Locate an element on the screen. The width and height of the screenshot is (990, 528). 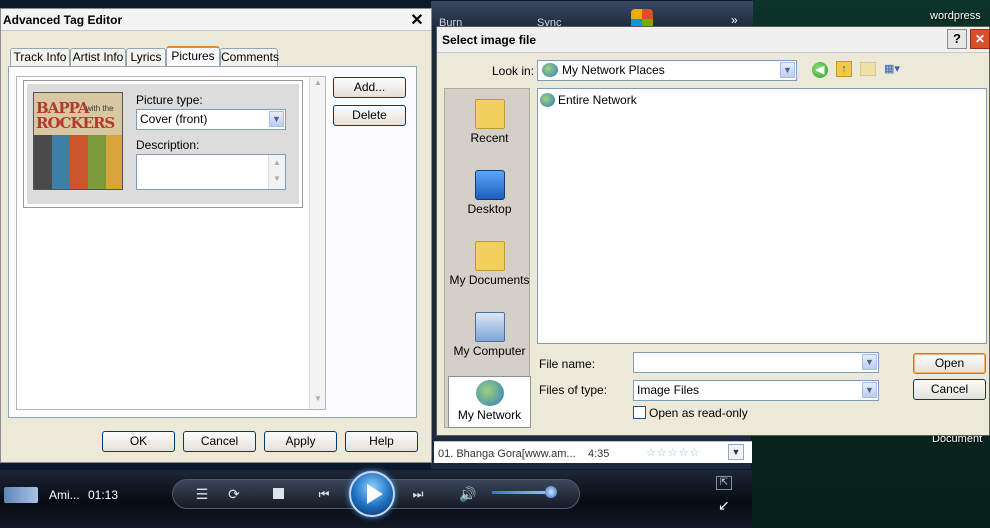
file-dialog-titlebar: Select image file is located at coordinates (713, 40).